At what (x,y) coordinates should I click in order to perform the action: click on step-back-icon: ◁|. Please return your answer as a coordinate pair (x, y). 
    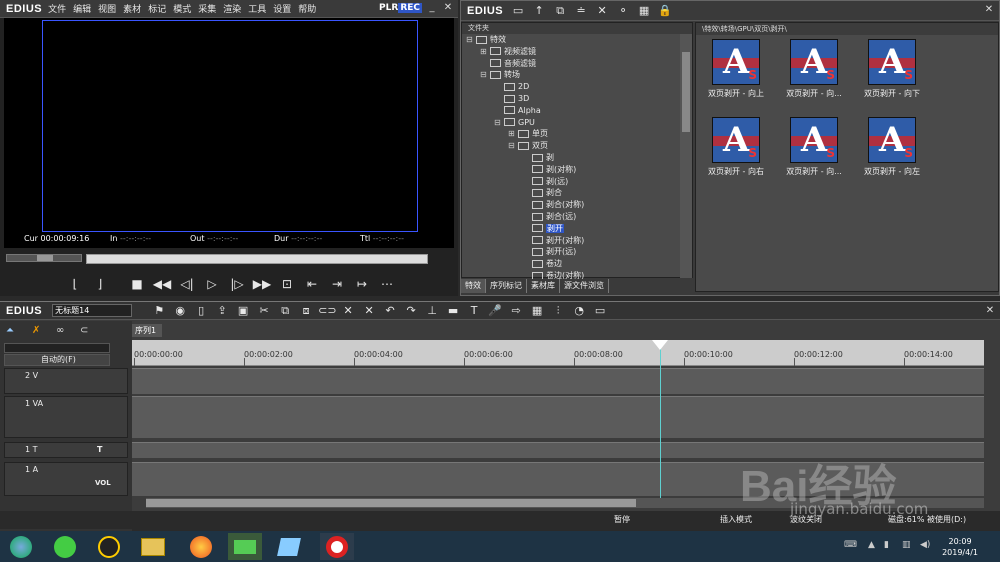
    Looking at the image, I should click on (187, 284).